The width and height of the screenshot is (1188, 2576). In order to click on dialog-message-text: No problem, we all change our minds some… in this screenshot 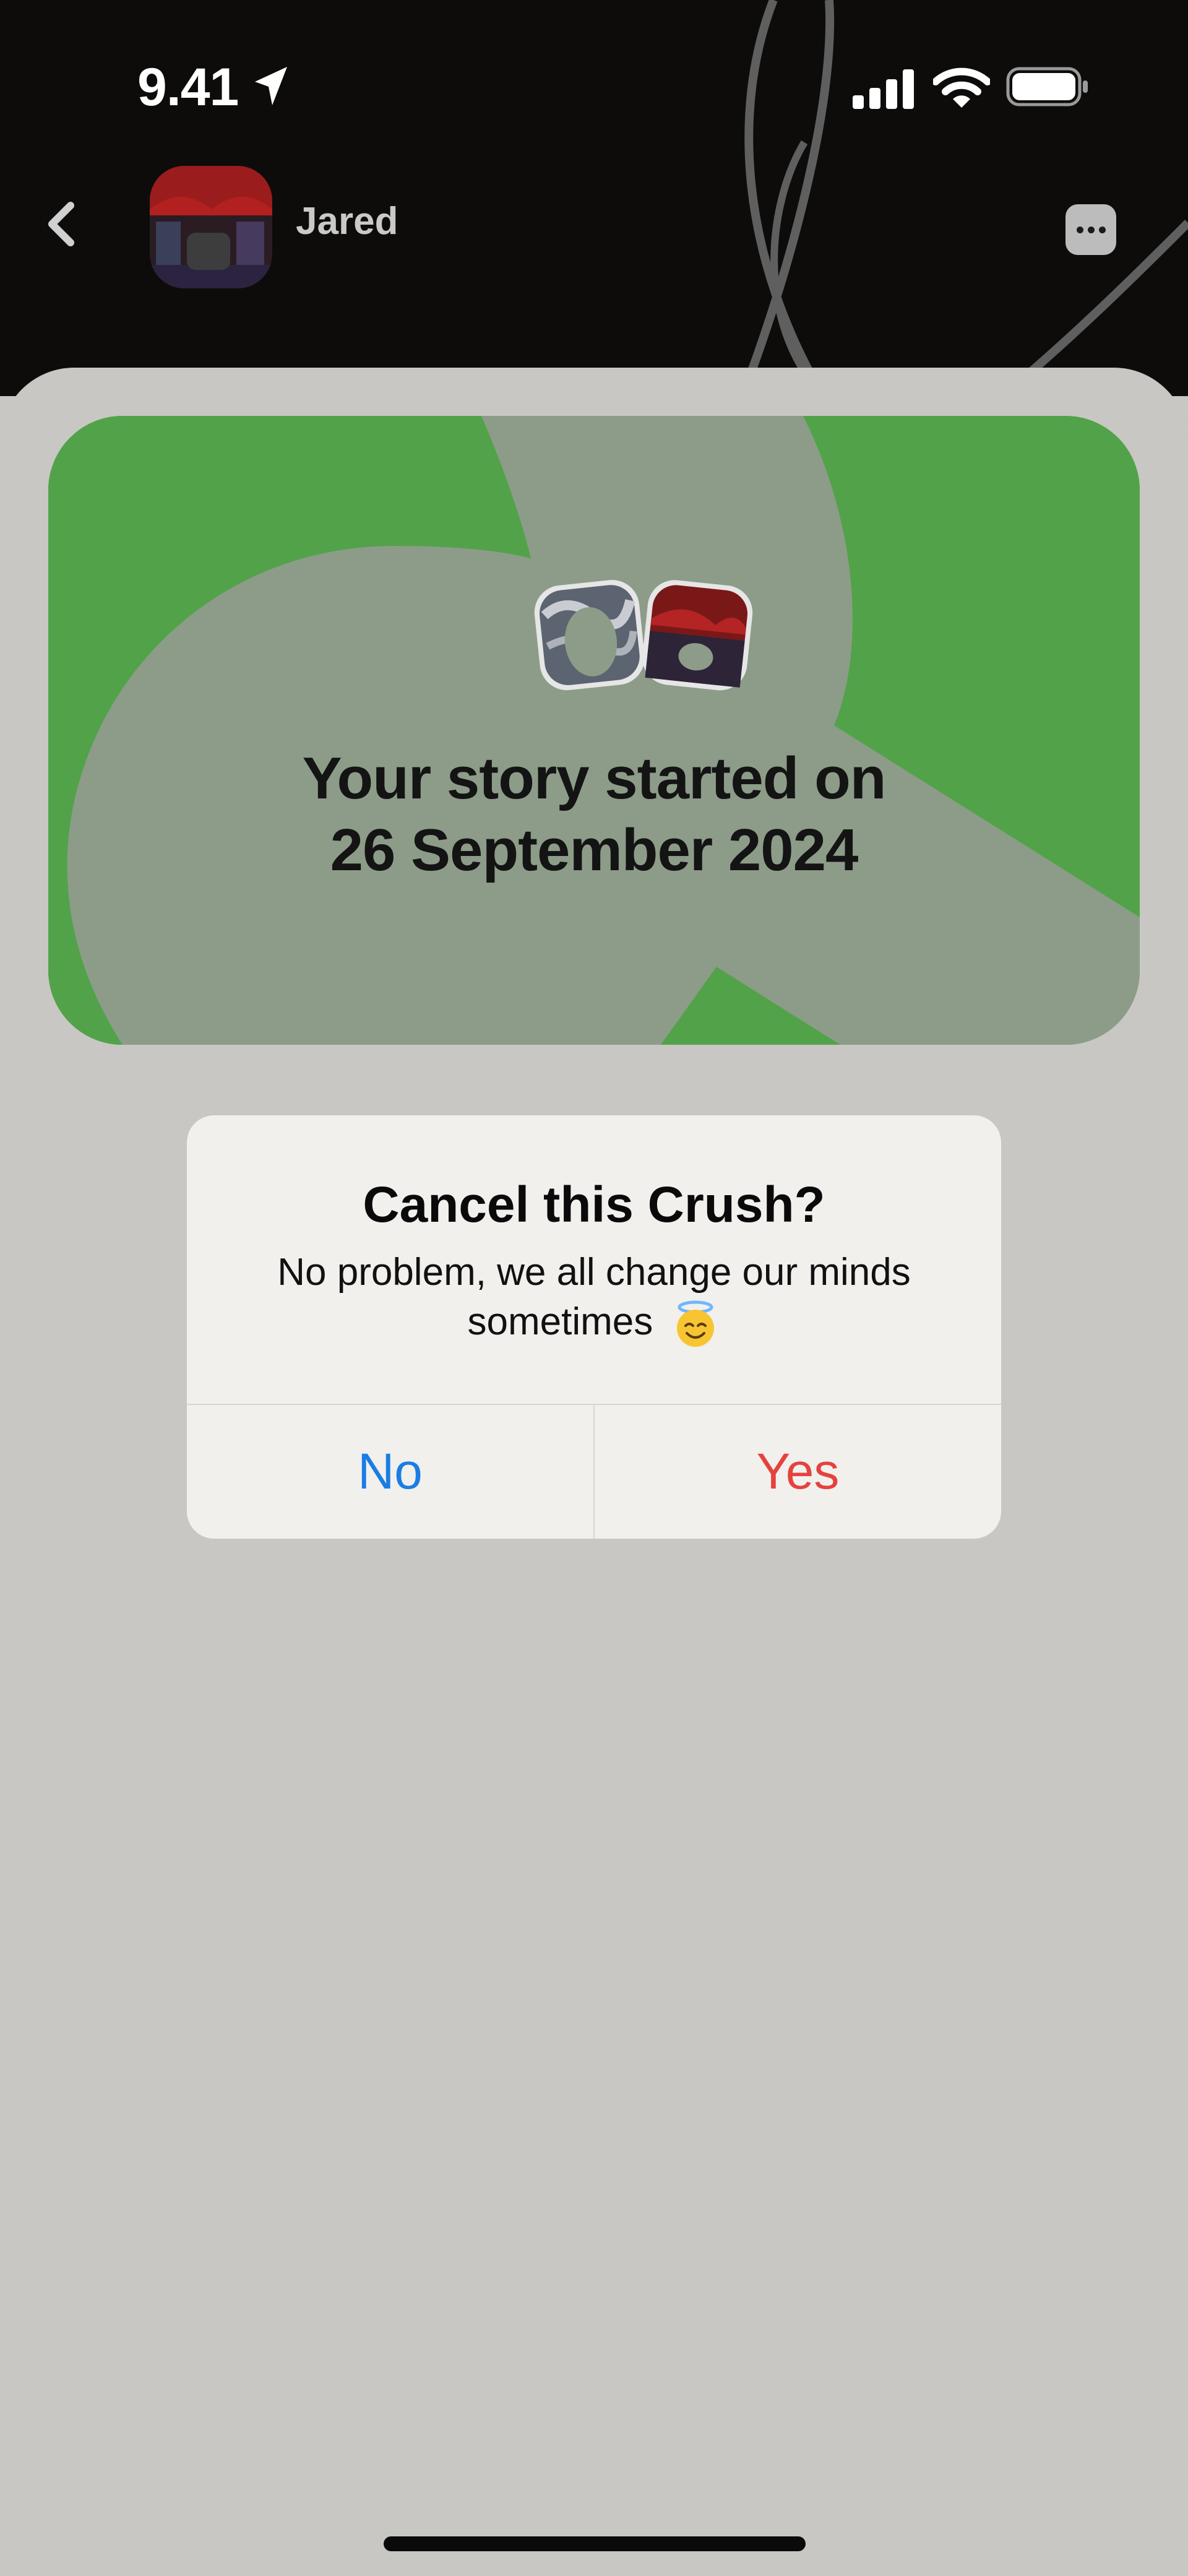, I will do `click(594, 1297)`.